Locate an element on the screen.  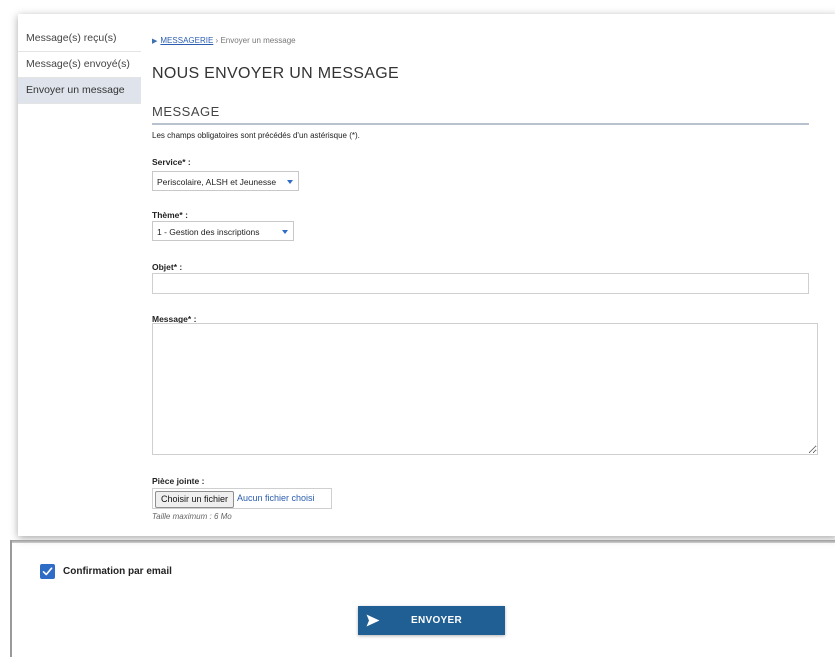
divider is located at coordinates (422, 541).